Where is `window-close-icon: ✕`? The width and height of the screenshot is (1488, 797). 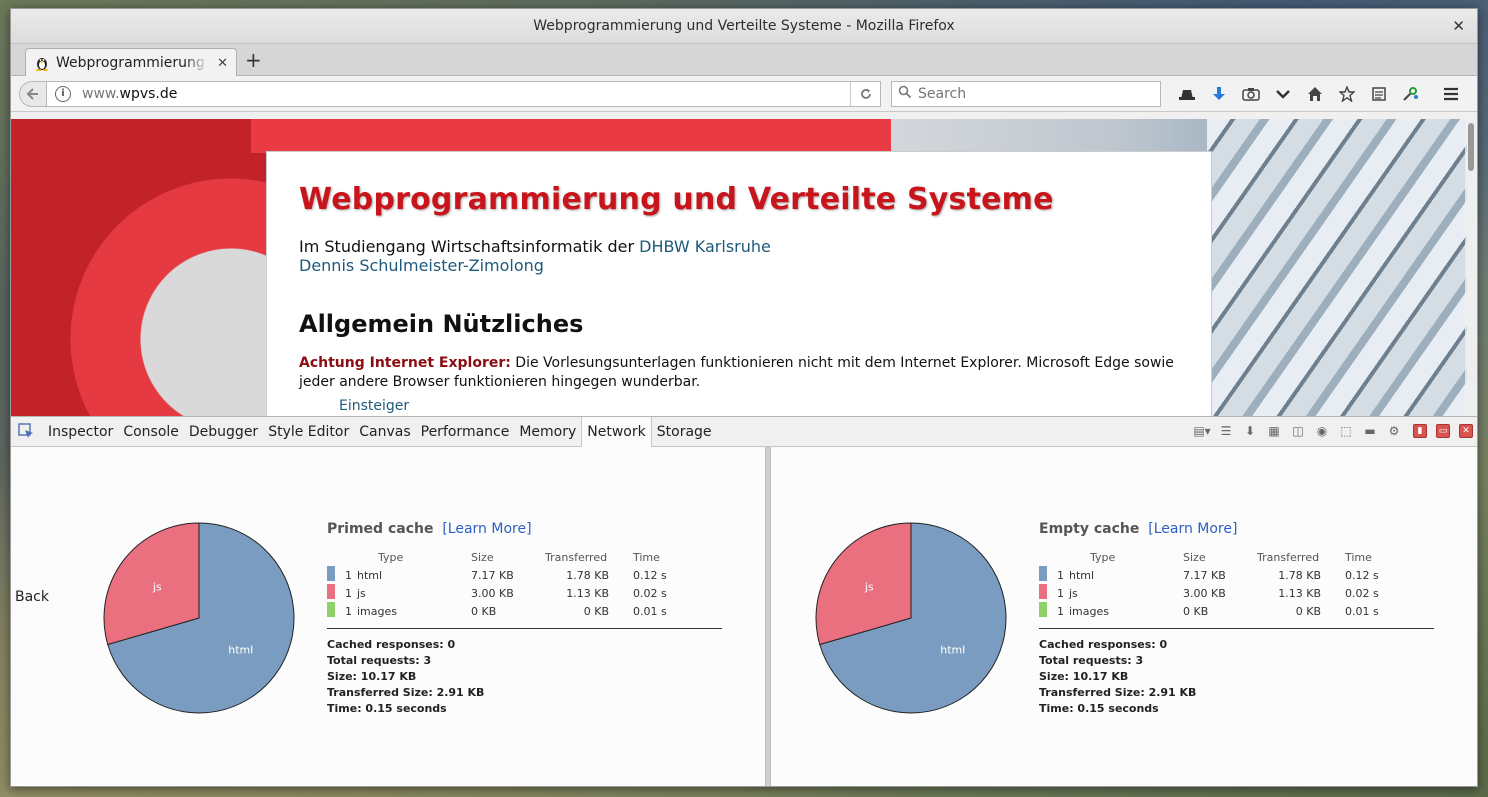 window-close-icon: ✕ is located at coordinates (1458, 26).